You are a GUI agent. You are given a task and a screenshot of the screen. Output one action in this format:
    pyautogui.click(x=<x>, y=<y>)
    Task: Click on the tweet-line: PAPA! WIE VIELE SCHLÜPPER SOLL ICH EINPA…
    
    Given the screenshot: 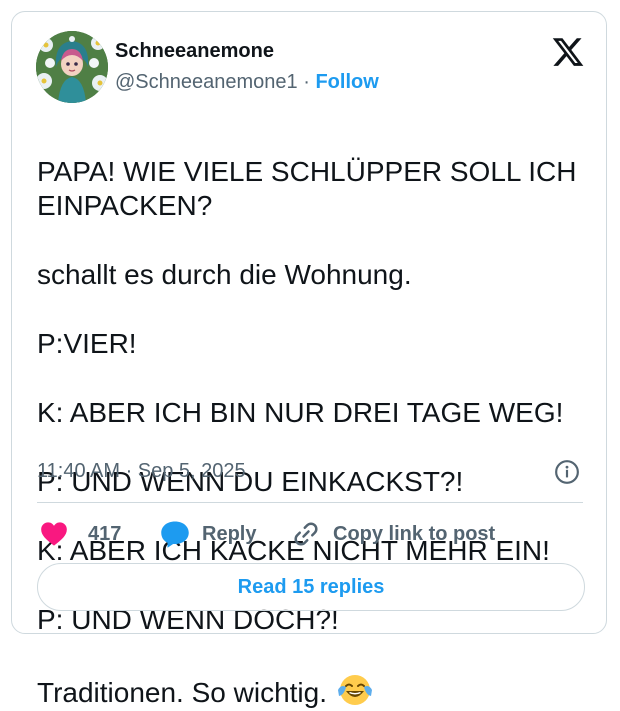 What is the action you would take?
    pyautogui.click(x=307, y=188)
    